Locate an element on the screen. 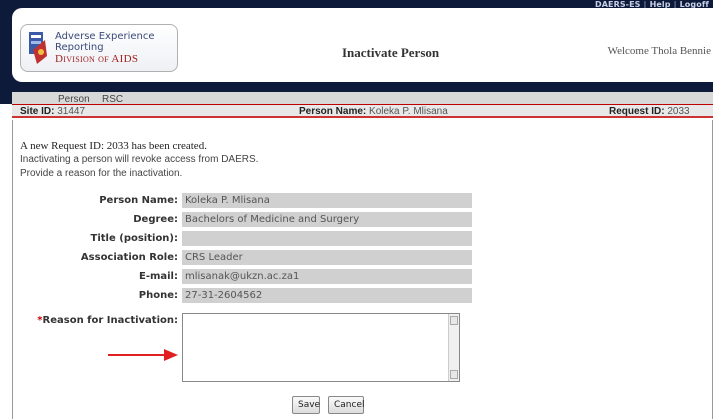 This screenshot has height=419, width=713. association-role-field: CRS Leader is located at coordinates (327, 257).